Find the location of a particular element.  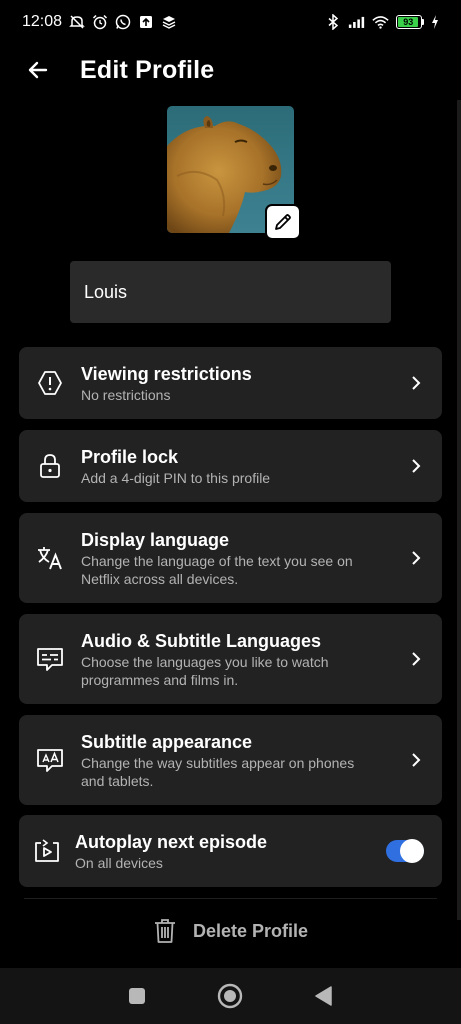

pencil-icon is located at coordinates (283, 222).